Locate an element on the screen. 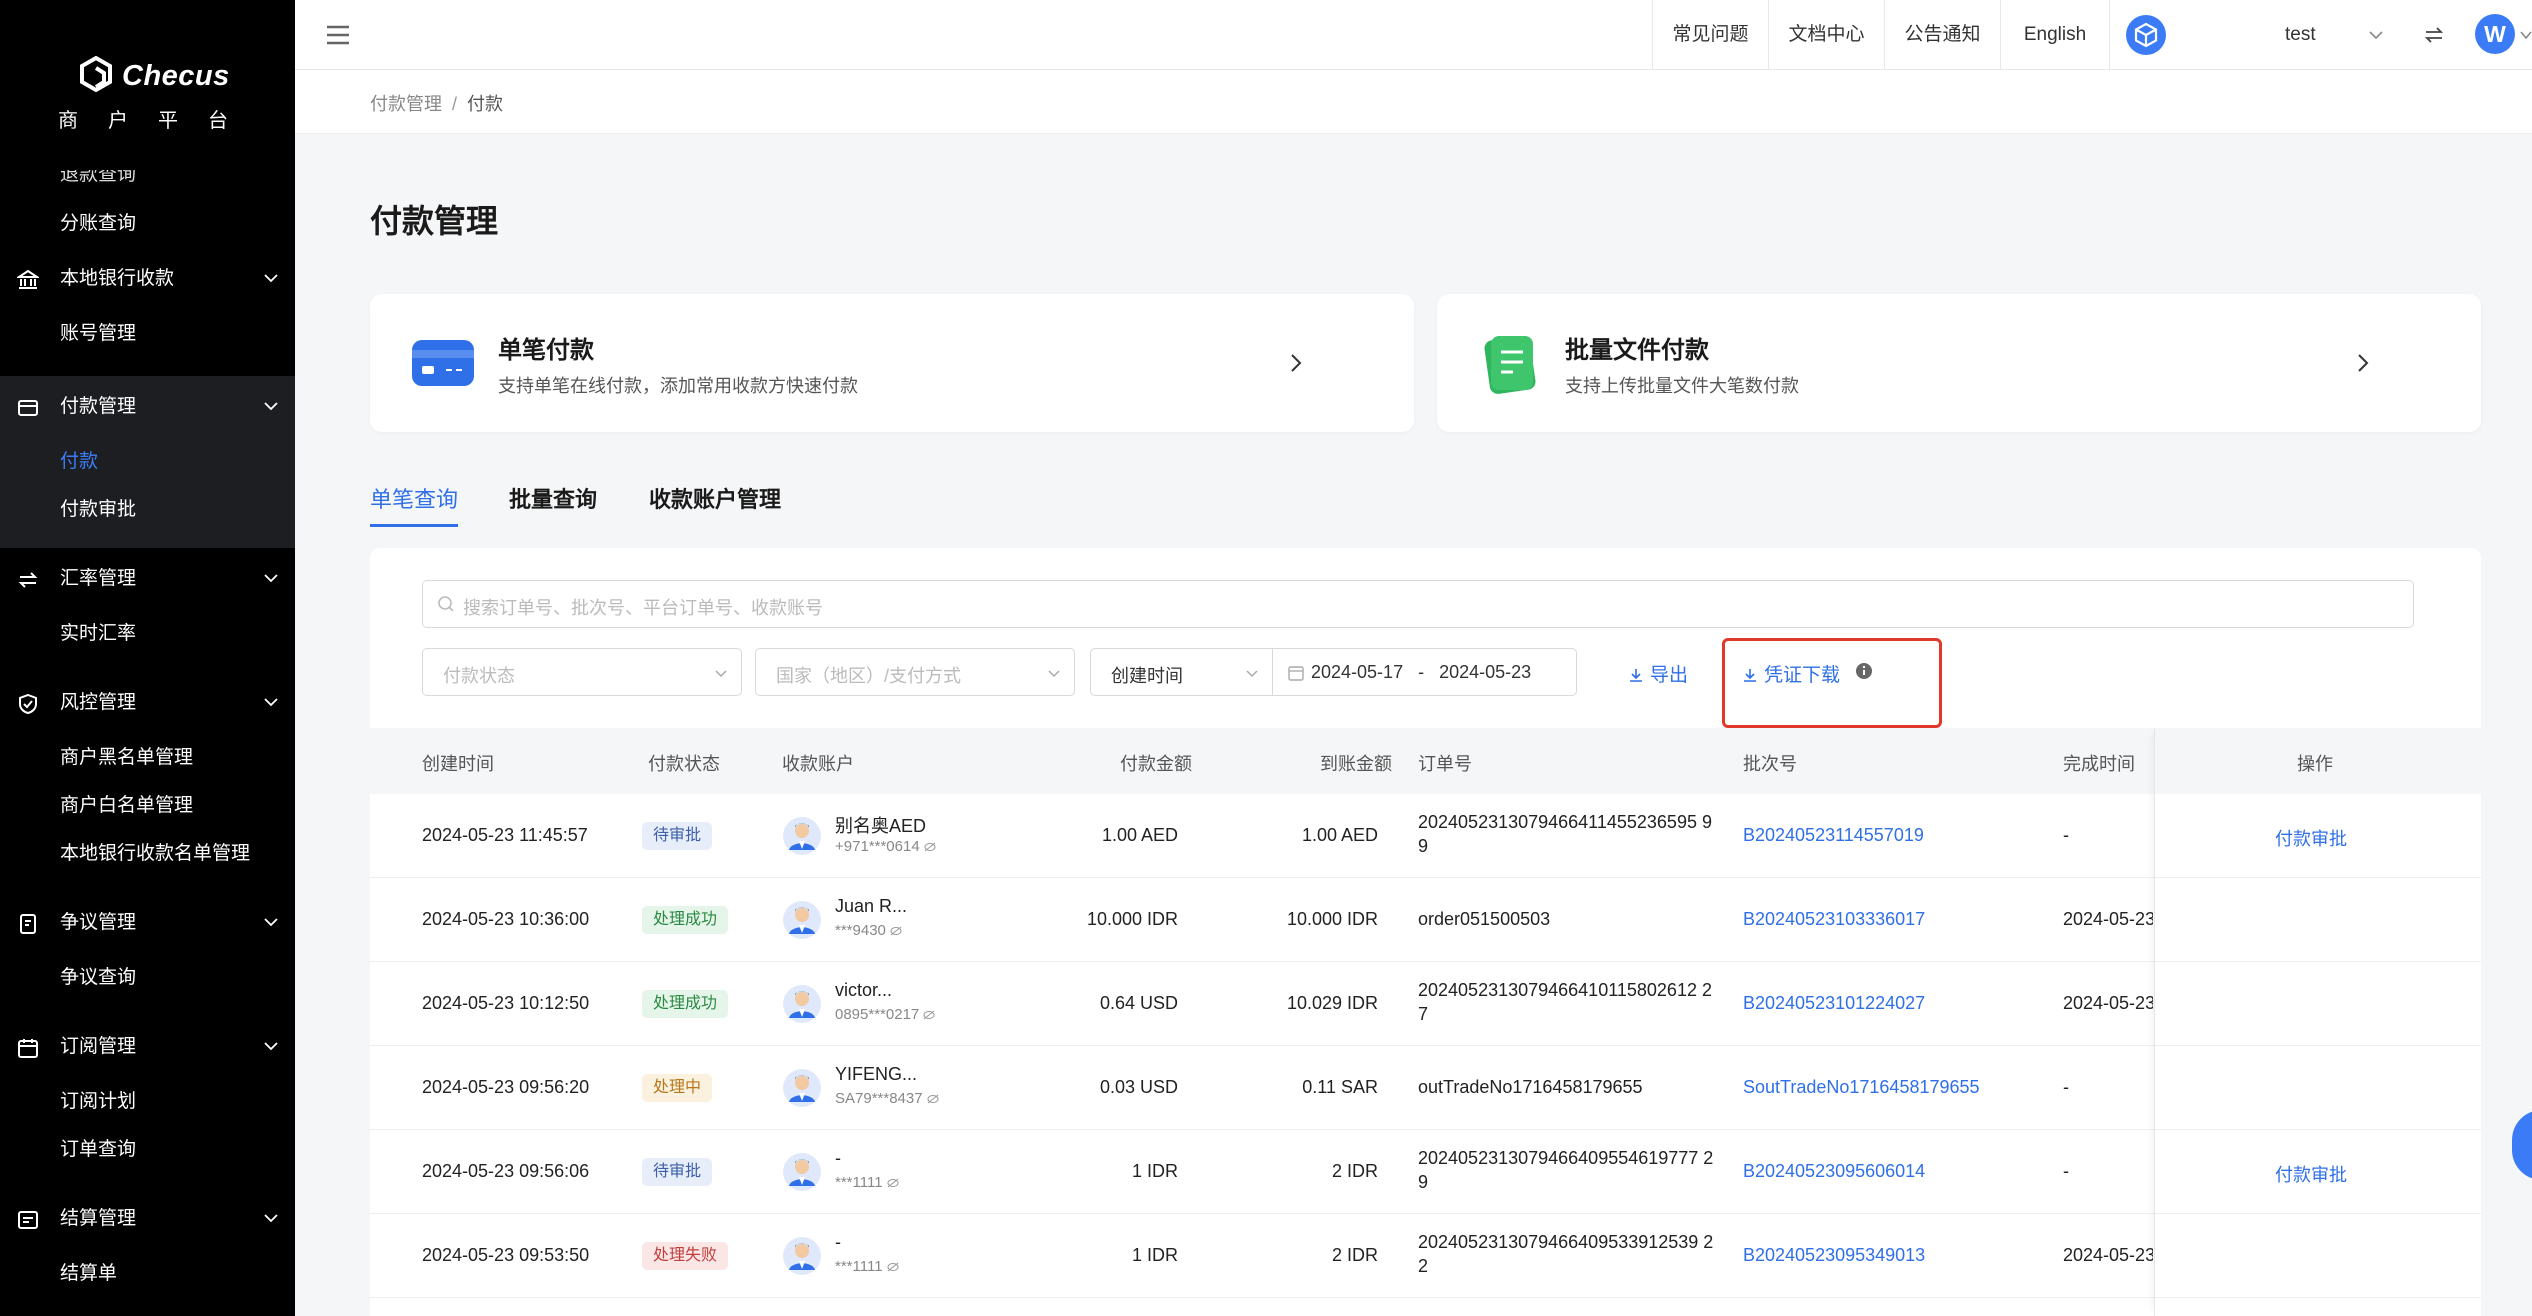 This screenshot has width=2532, height=1316. checus-logo-icon is located at coordinates (96, 74).